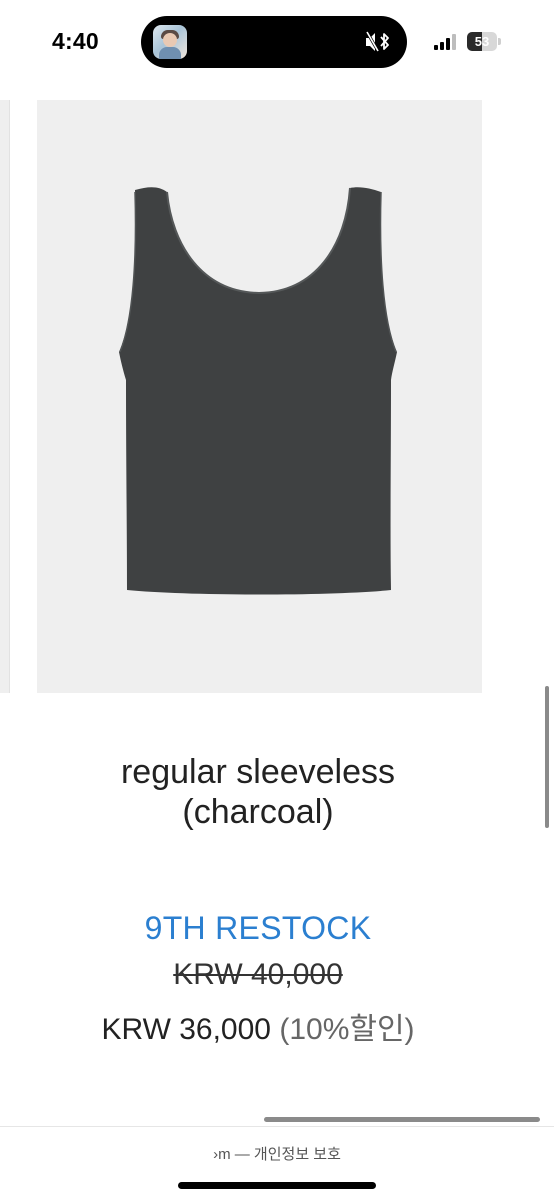  What do you see at coordinates (5, 396) in the screenshot?
I see `previous-product-image` at bounding box center [5, 396].